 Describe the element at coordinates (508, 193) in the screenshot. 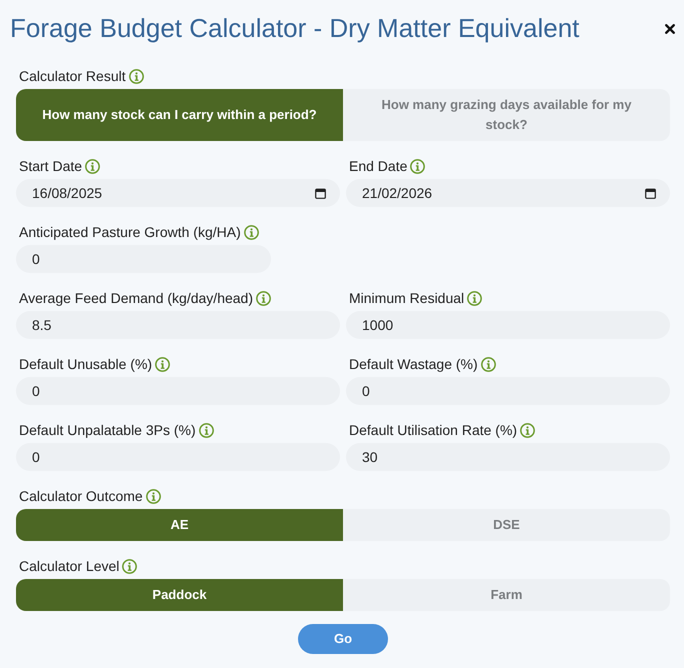

I see `date-field: 21/02/2026` at that location.